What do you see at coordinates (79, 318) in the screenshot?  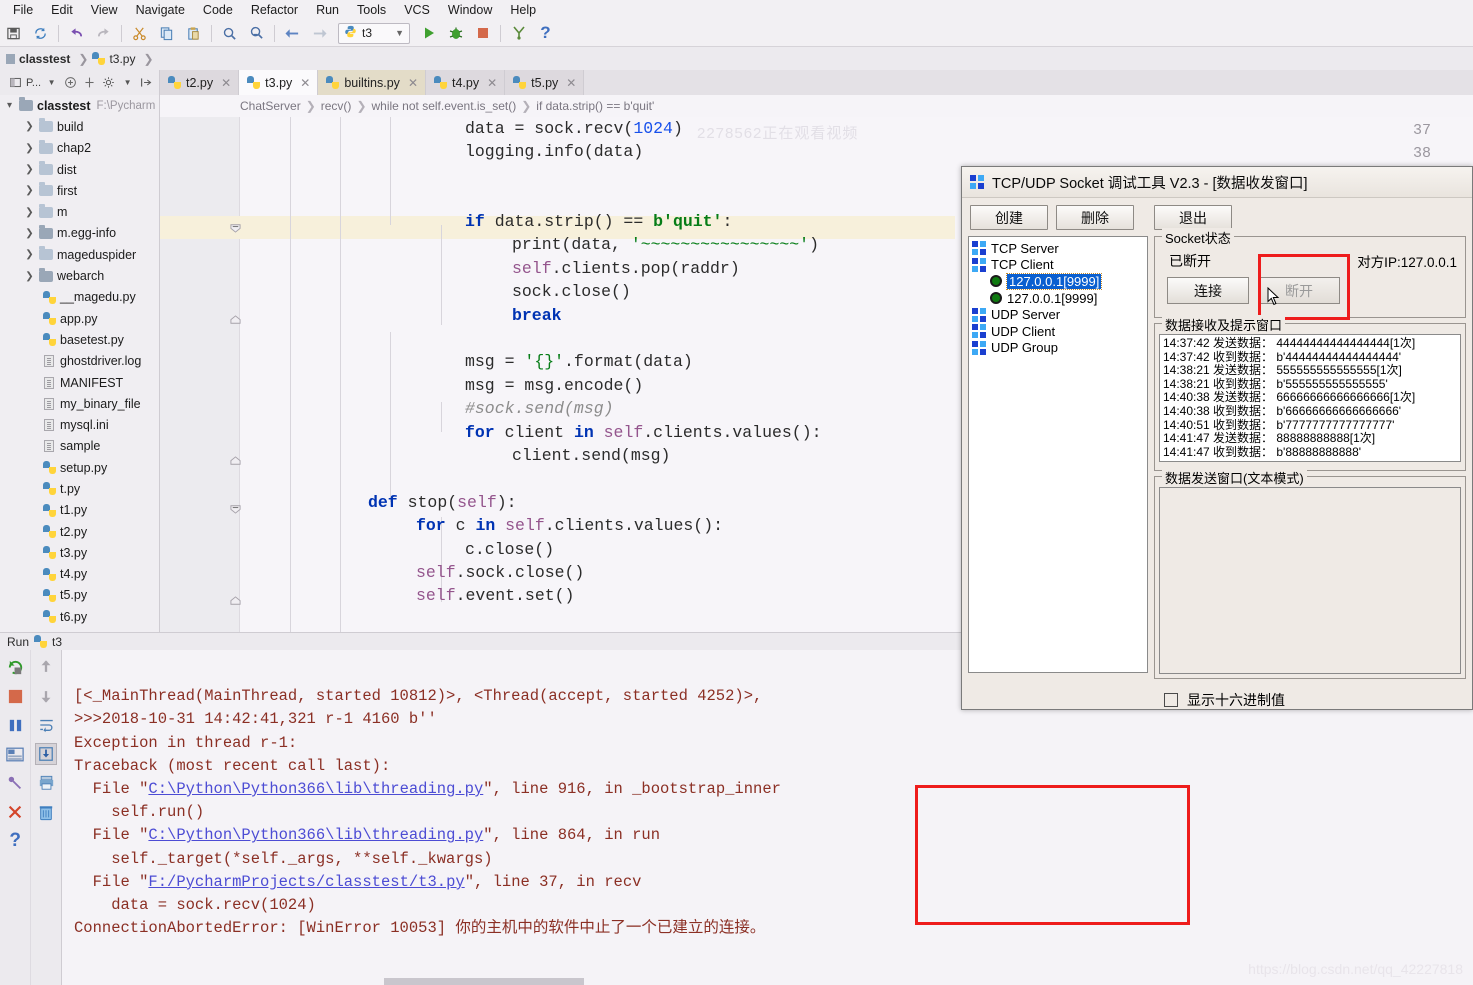 I see `tree-item-app-py: app.py` at bounding box center [79, 318].